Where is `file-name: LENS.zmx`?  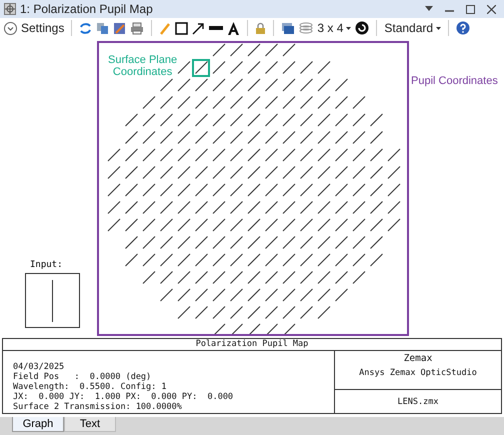
file-name: LENS.zmx is located at coordinates (418, 401).